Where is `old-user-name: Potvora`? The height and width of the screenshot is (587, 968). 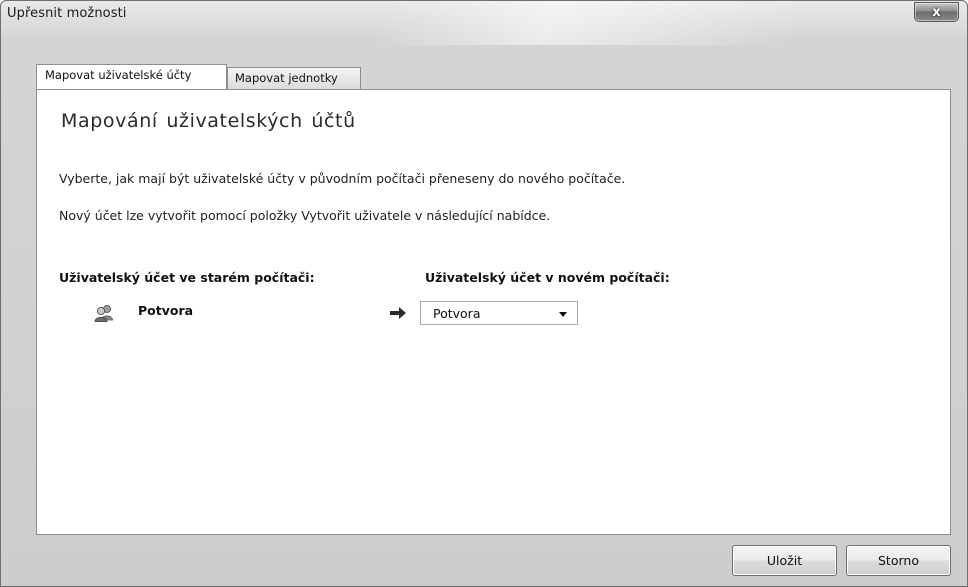
old-user-name: Potvora is located at coordinates (166, 310).